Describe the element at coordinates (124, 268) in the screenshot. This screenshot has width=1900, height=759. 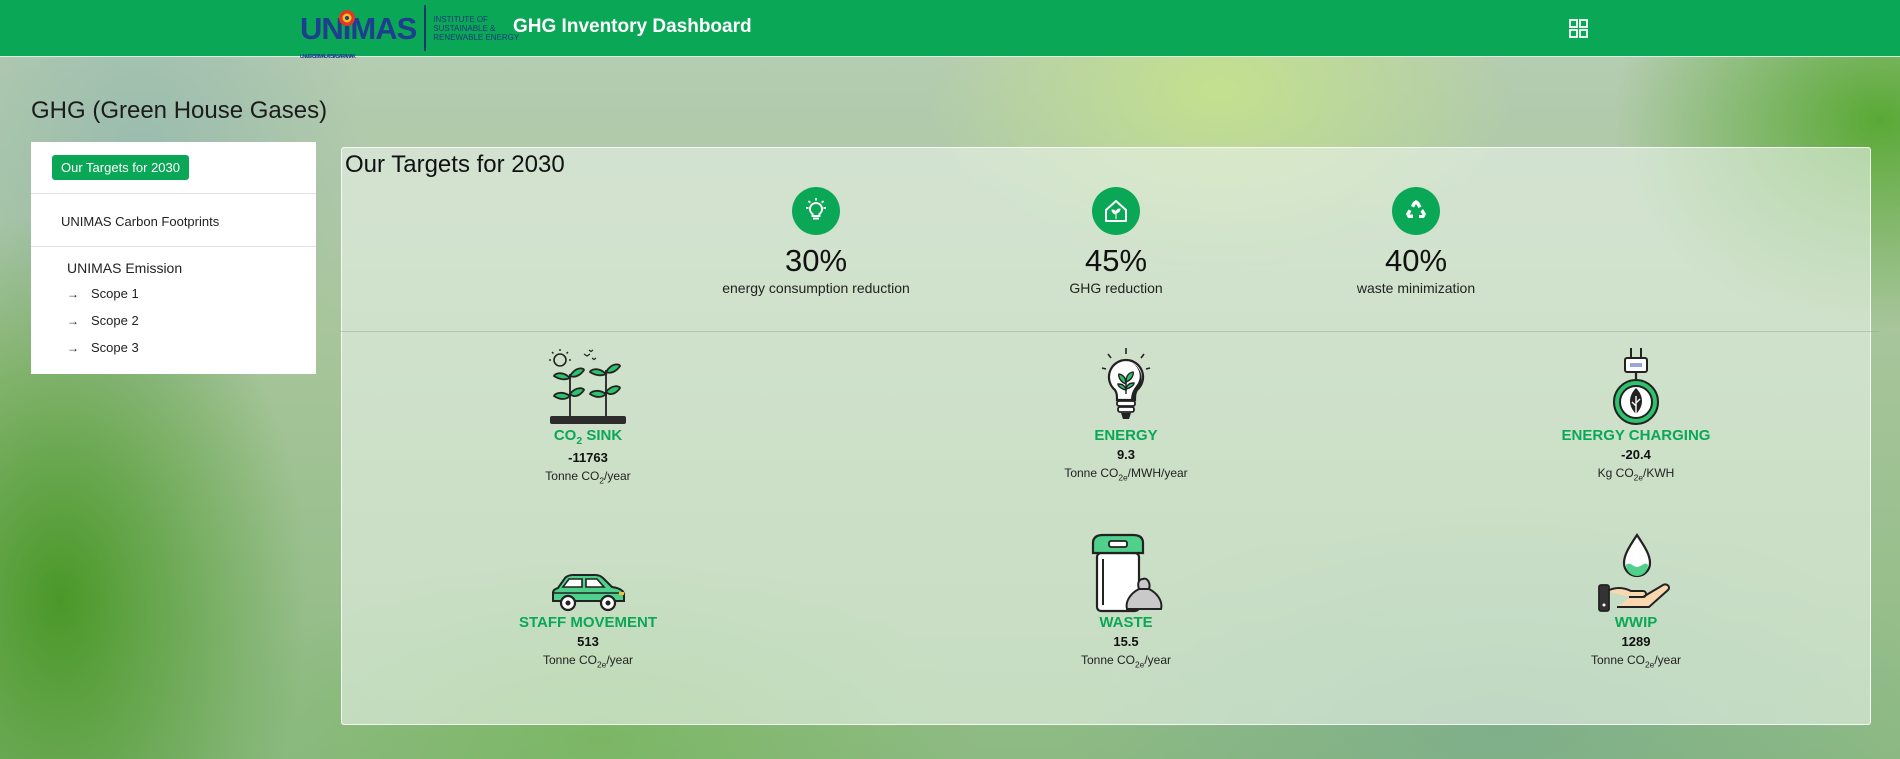
I see `sidebar-section-emission: UNIMAS Emission` at that location.